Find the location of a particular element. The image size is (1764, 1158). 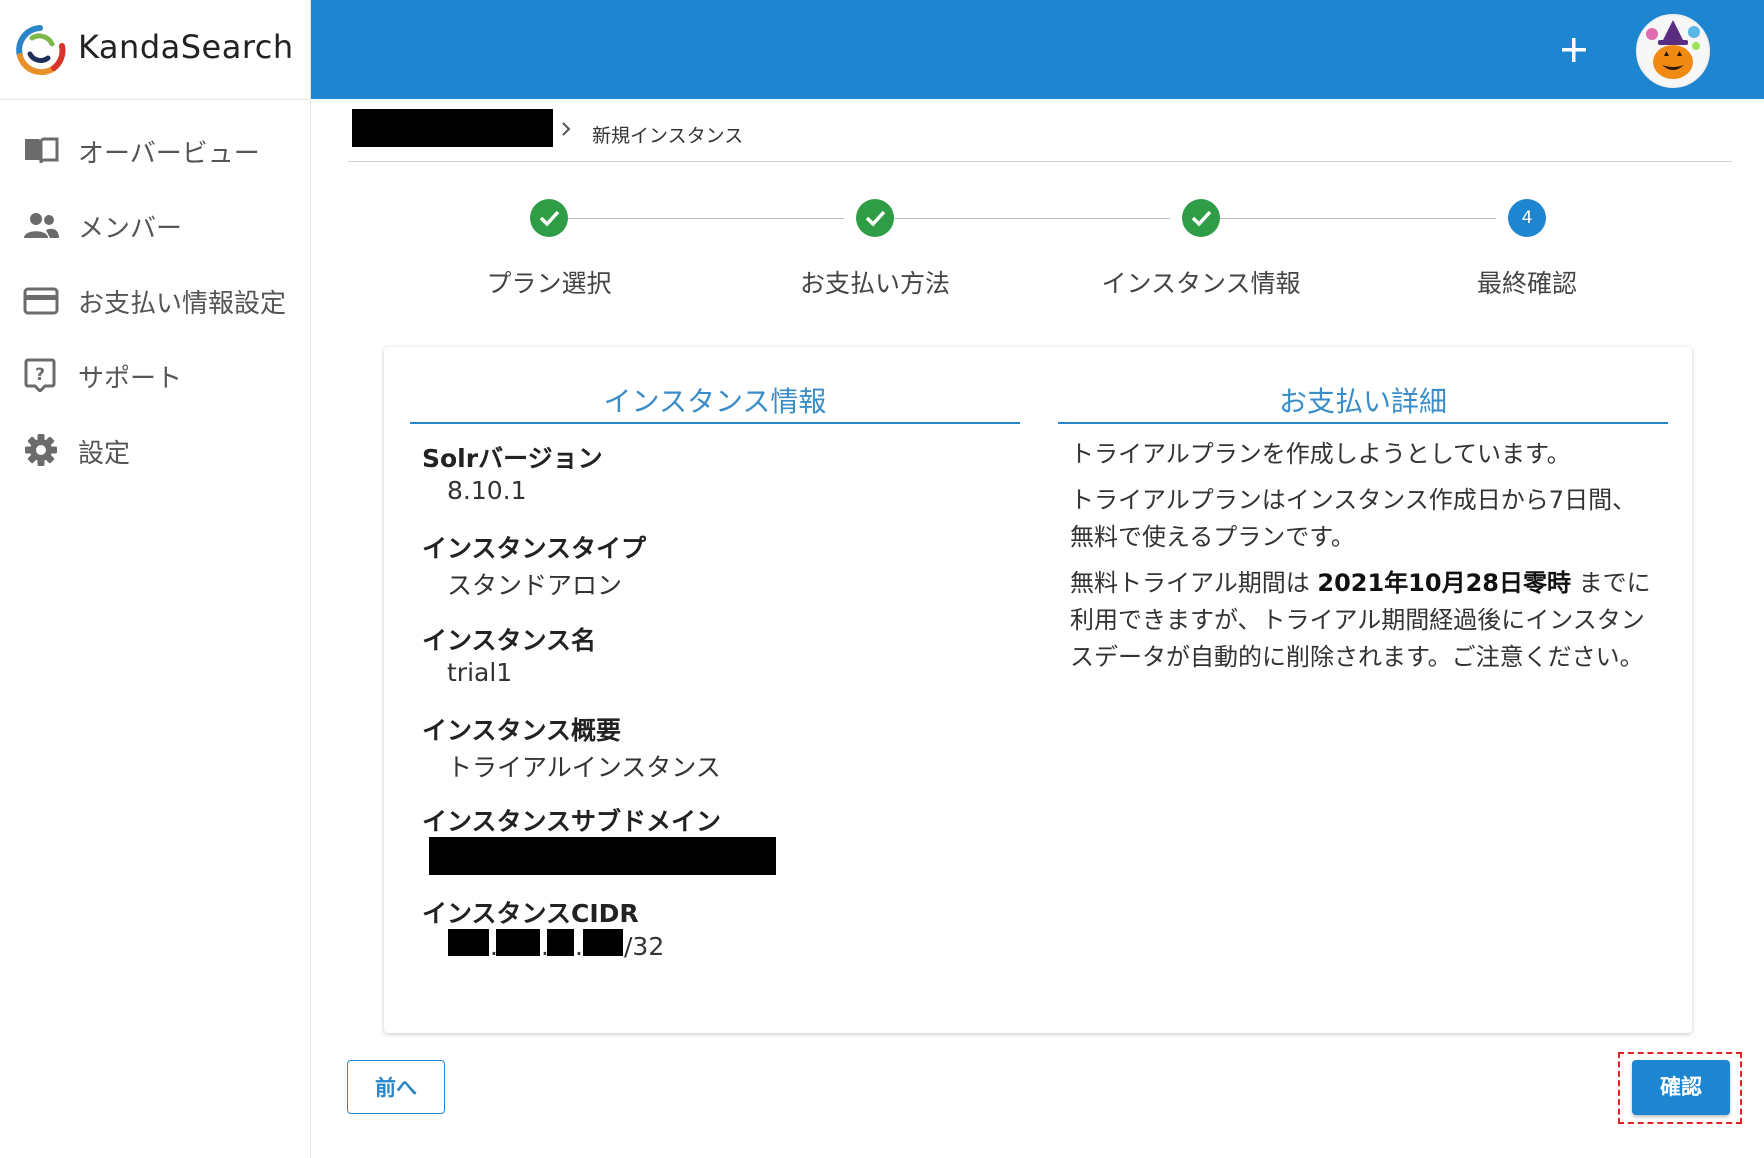

field-label-subdomain: インスタンスサブドメイン is located at coordinates (572, 821).